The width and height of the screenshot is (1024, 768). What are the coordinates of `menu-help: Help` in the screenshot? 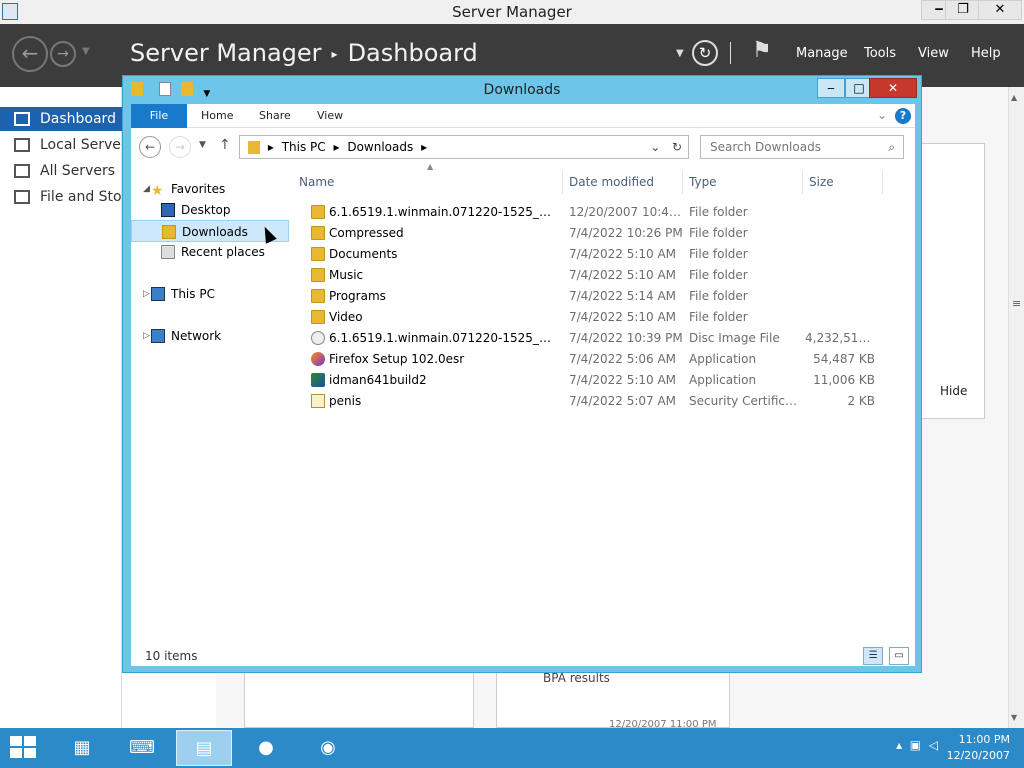 It's located at (986, 53).